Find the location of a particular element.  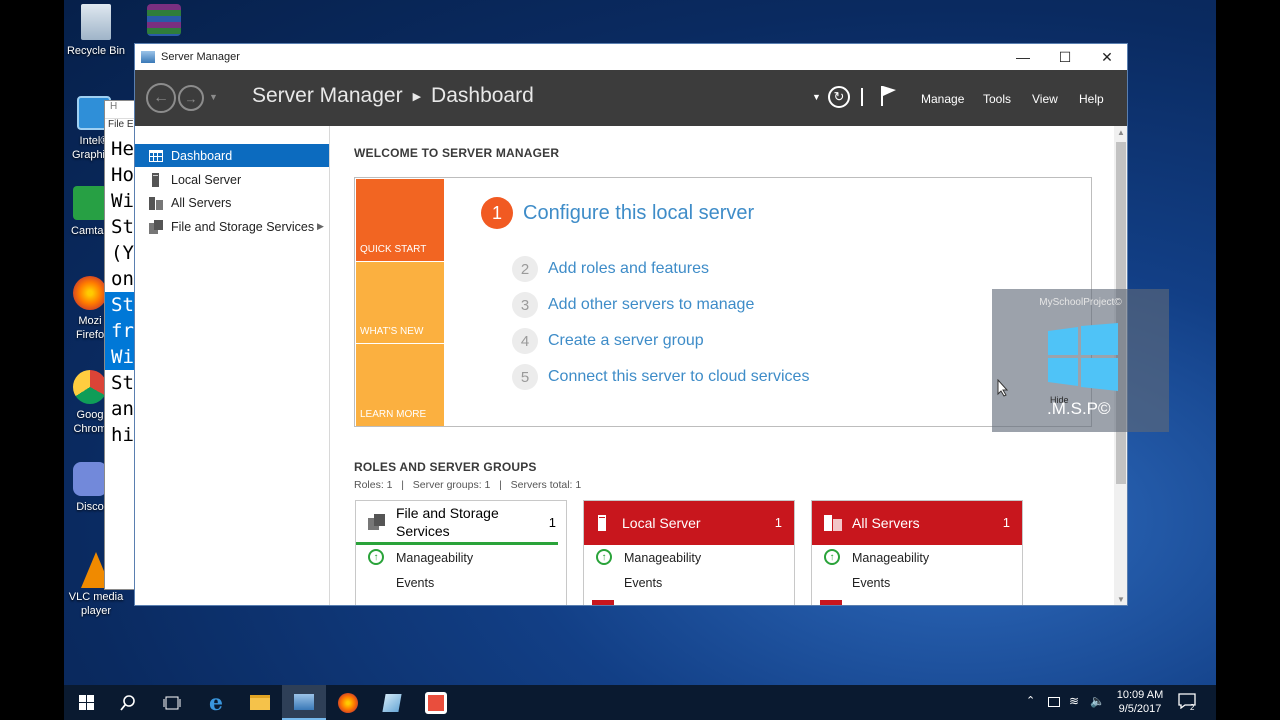

firefox-taskbar-button is located at coordinates (348, 702).